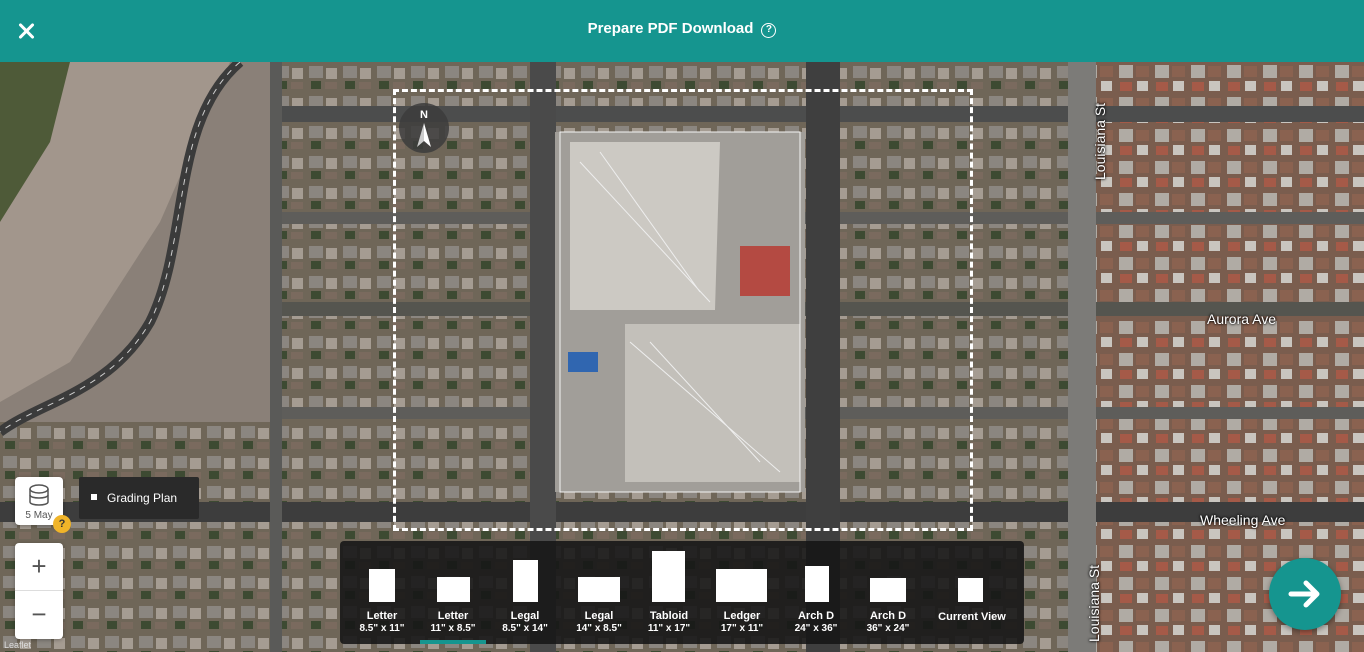  What do you see at coordinates (525, 628) in the screenshot?
I see `paper-option-dims: 8.5" x 14"` at bounding box center [525, 628].